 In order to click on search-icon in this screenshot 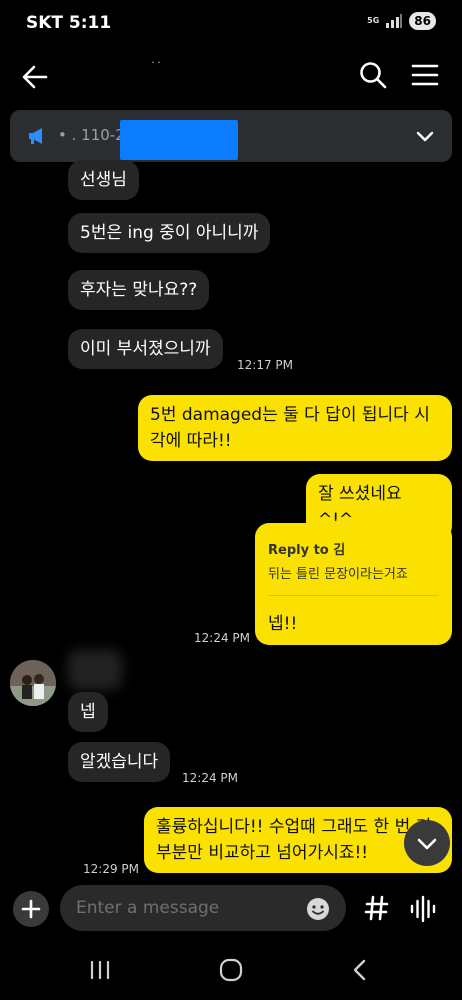, I will do `click(373, 75)`.